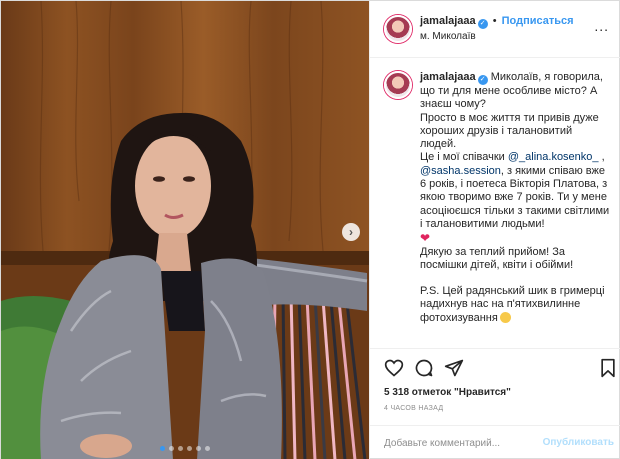 The width and height of the screenshot is (620, 459). I want to click on header-user-line: jamalajaaa ✓ • Подписаться, so click(497, 22).